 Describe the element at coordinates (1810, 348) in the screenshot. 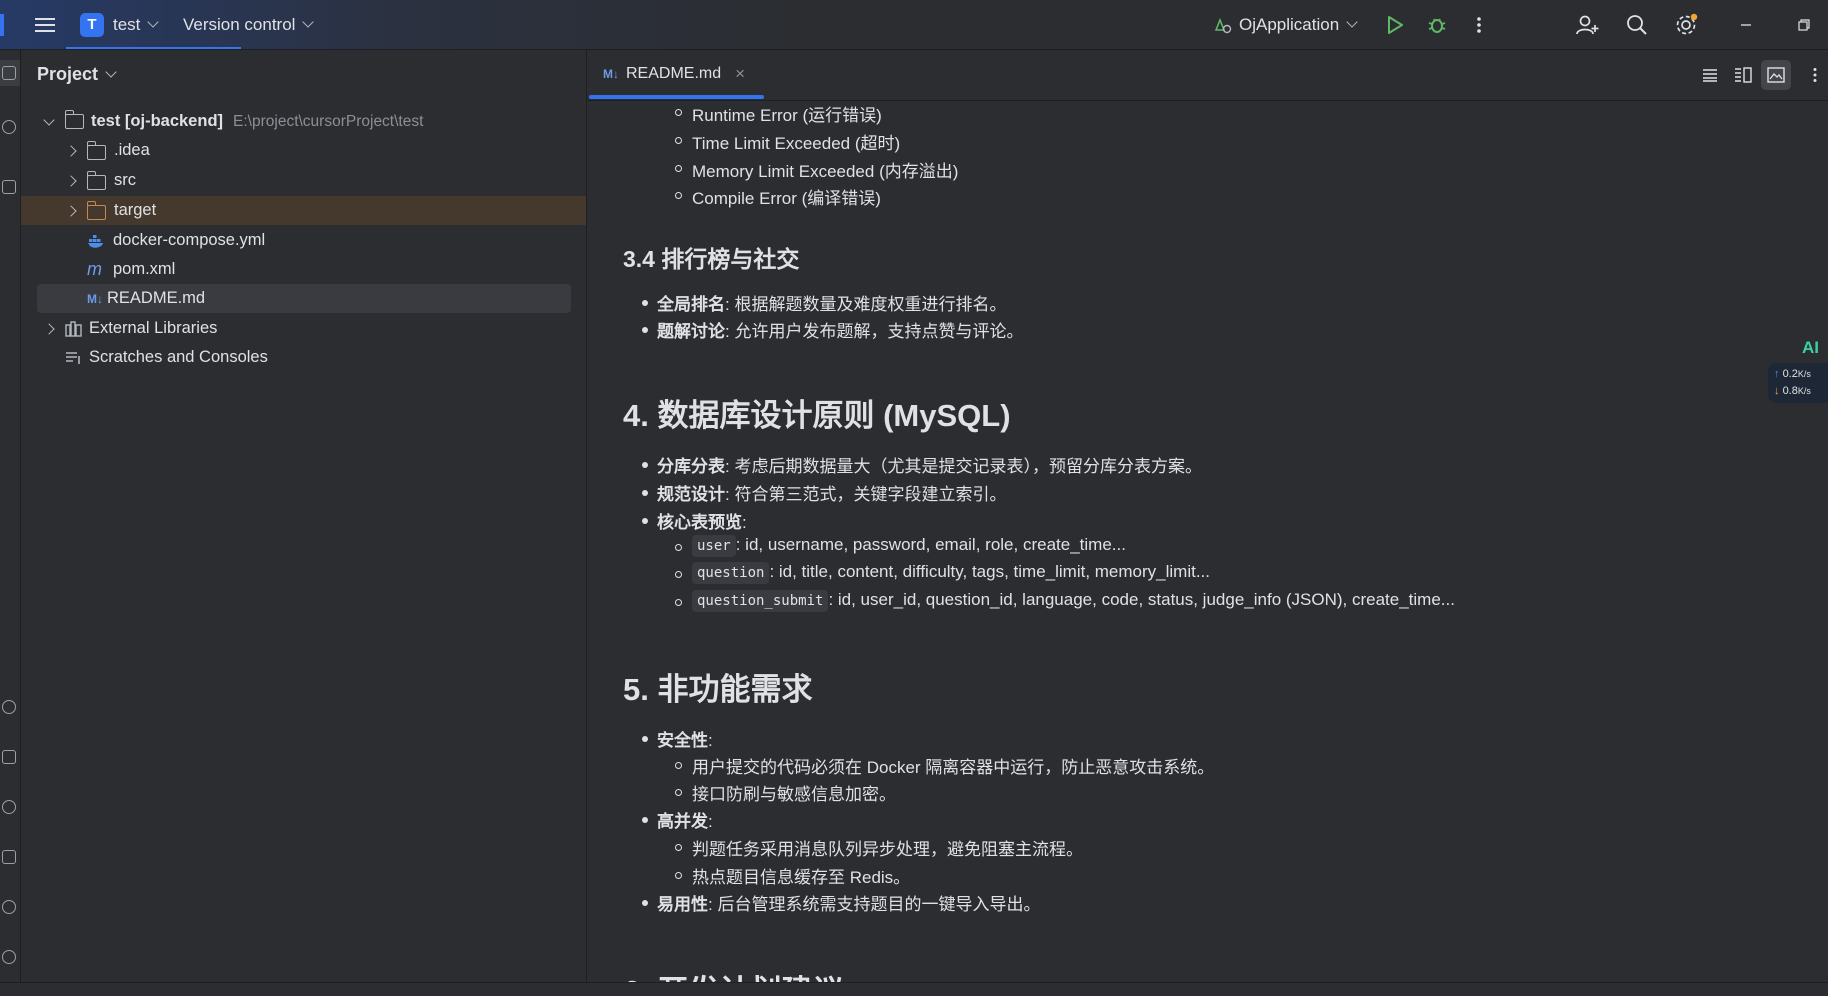

I see `ai-assistant-icon: AI` at that location.